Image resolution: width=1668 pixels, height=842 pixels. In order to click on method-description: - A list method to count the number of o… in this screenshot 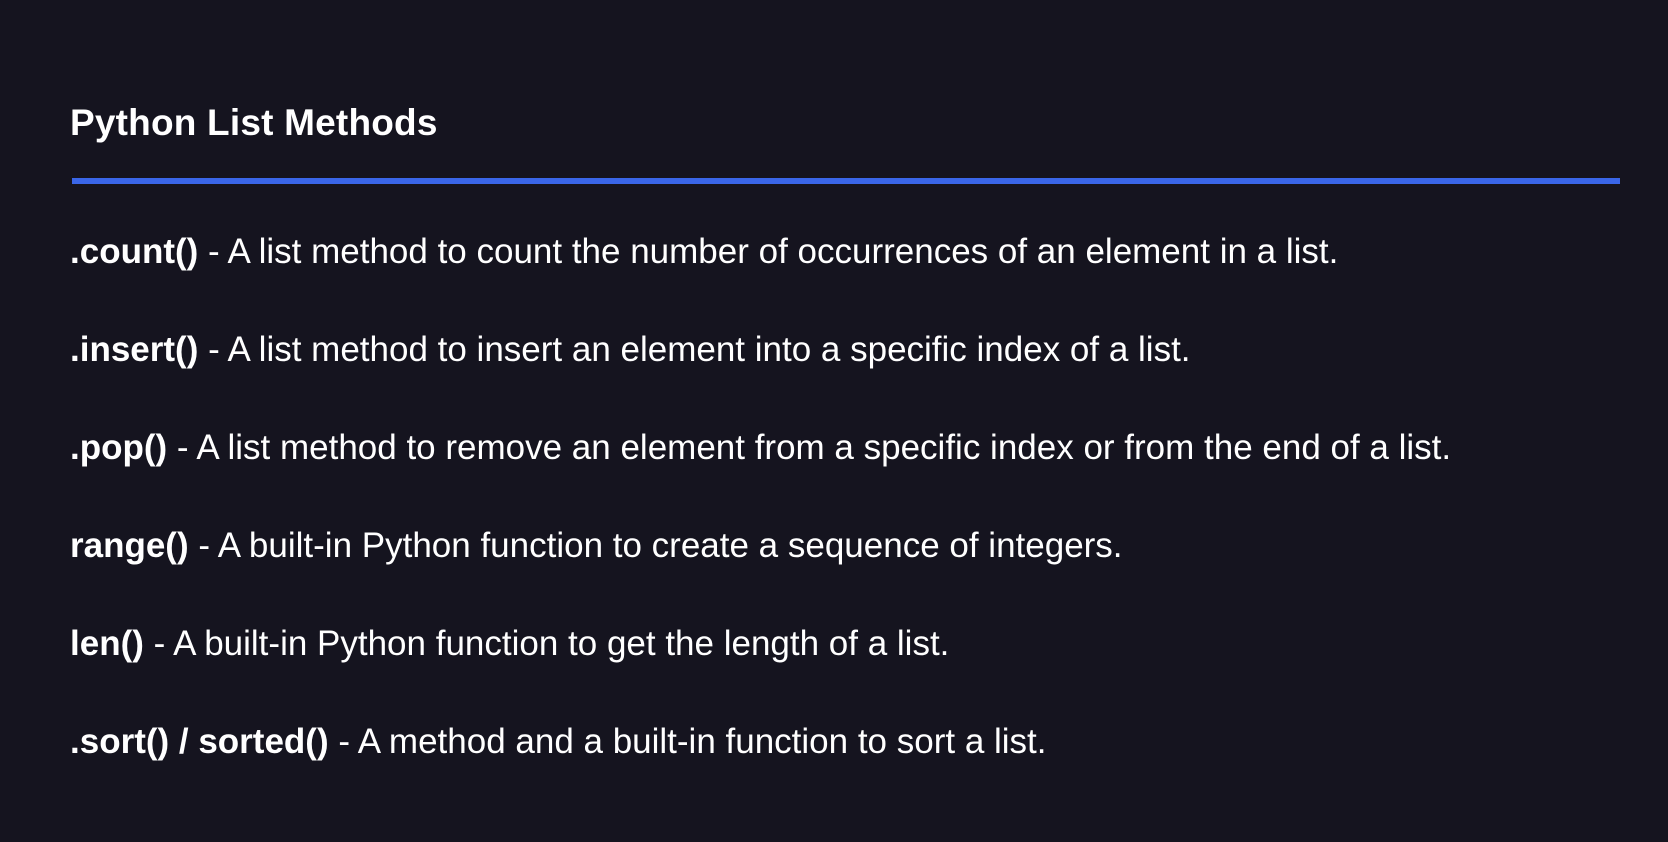, I will do `click(768, 251)`.